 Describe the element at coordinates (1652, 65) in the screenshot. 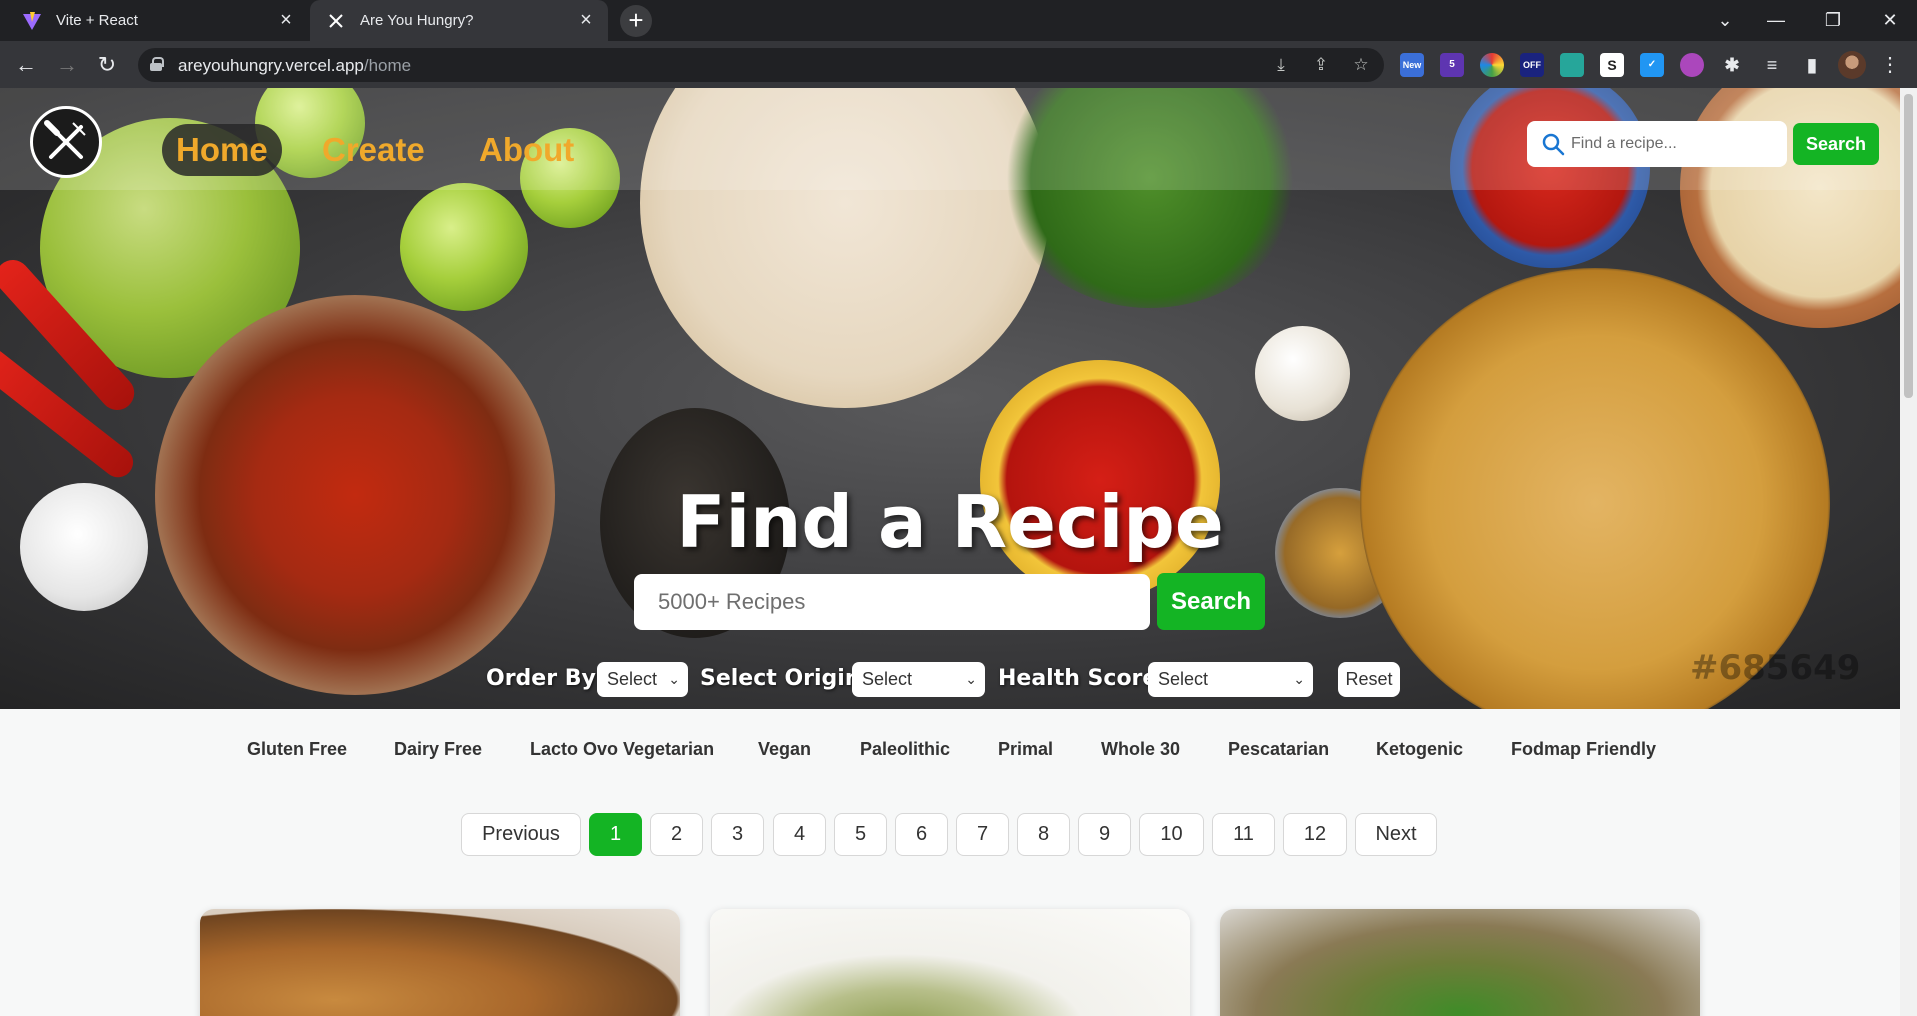

I see `check-extension-icon: ✓` at that location.